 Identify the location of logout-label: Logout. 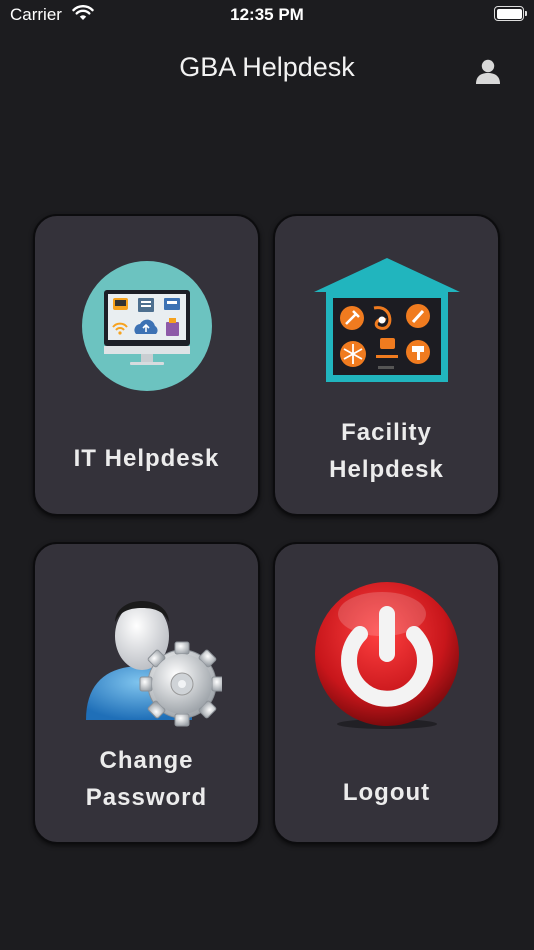
(386, 792).